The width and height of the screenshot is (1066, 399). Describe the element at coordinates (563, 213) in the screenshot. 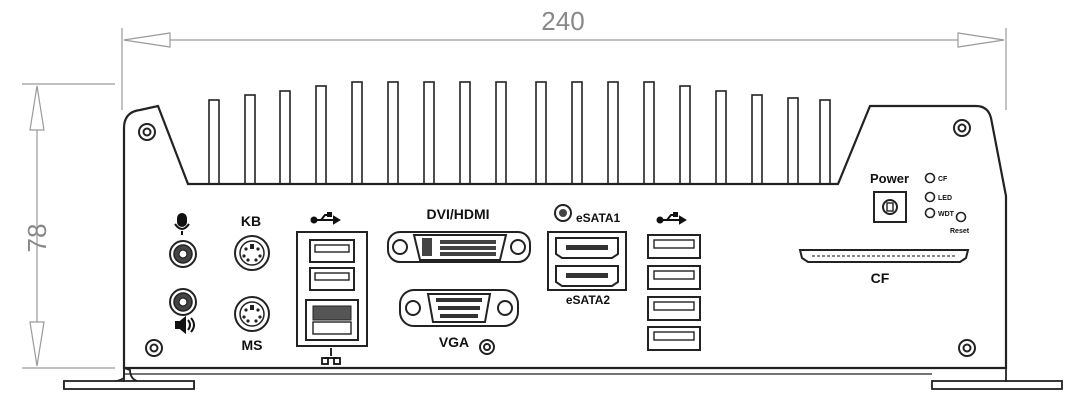

I see `esata-screw` at that location.